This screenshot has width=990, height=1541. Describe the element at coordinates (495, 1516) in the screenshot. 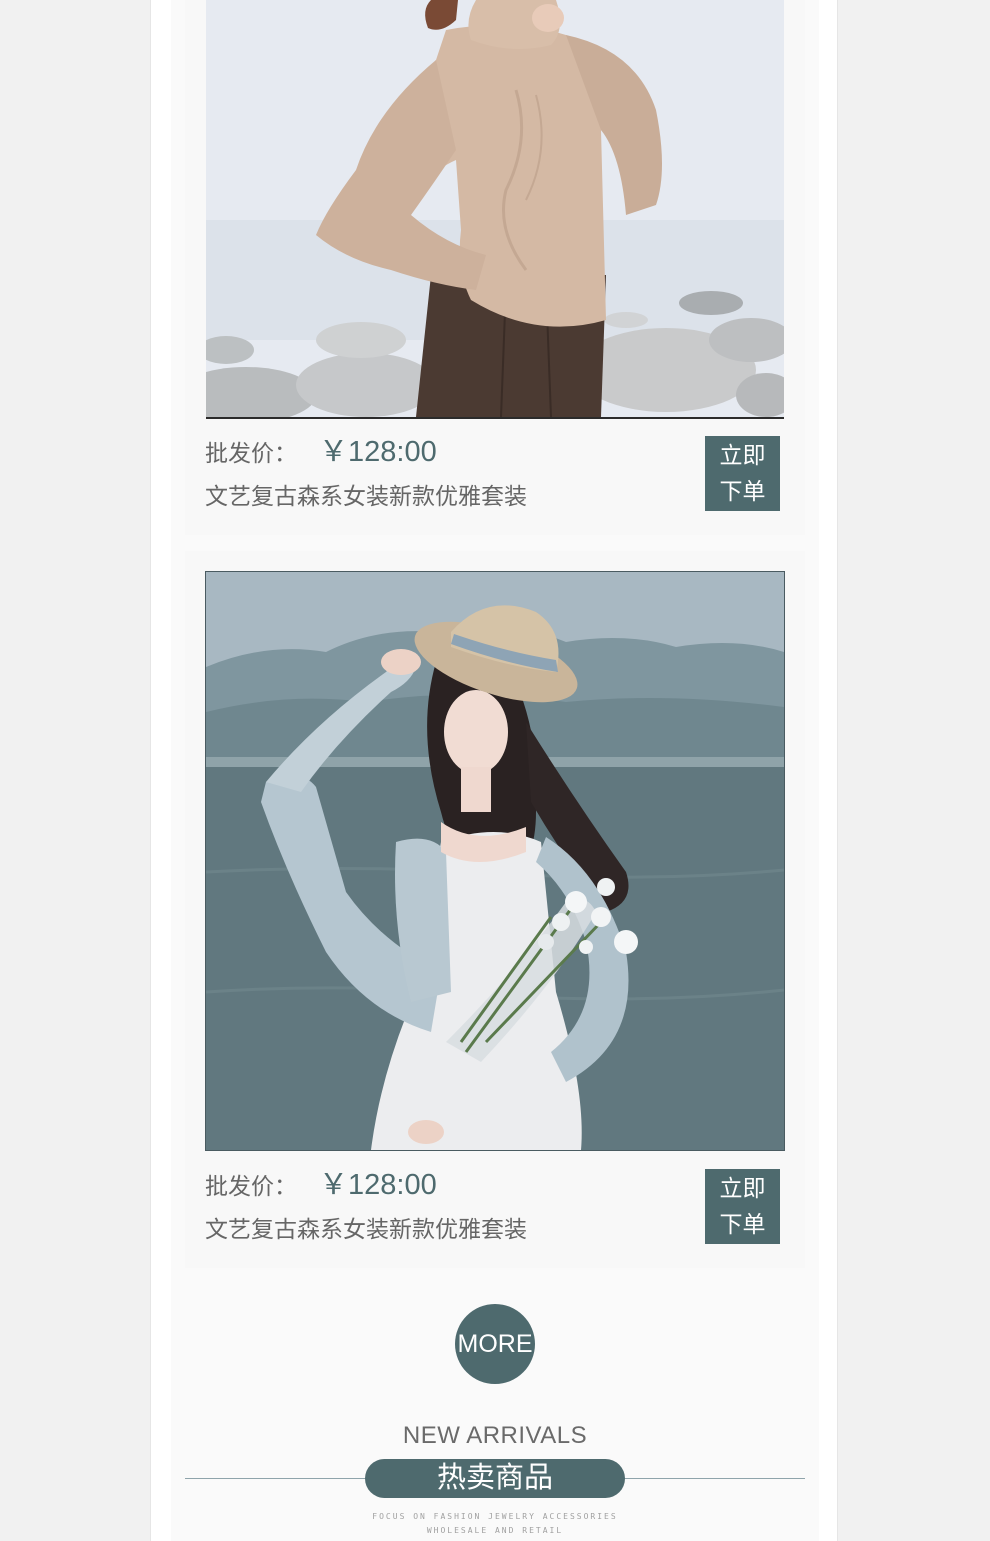

I see `section-tagline-line1: FOCUS ON FASHION JEWELRY ACCESSORIES` at that location.